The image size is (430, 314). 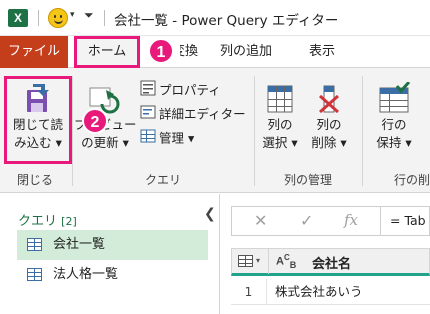 I want to click on advanced-editor-label: 詳細エディター, so click(x=202, y=114).